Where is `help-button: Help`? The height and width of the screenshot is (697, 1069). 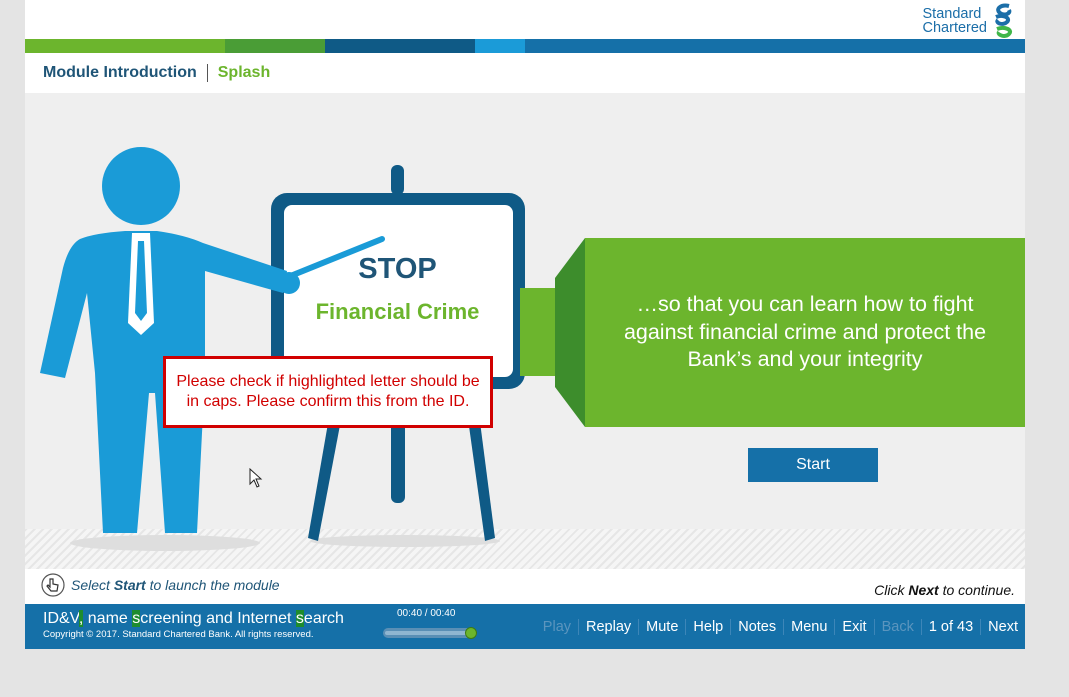
help-button: Help is located at coordinates (707, 626).